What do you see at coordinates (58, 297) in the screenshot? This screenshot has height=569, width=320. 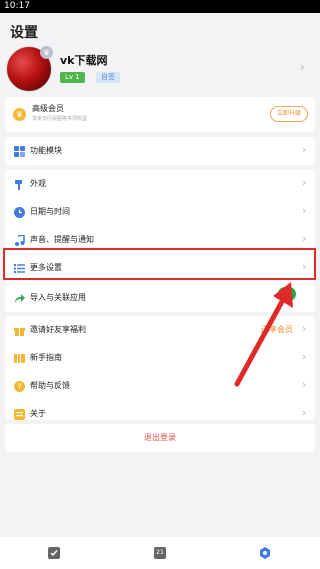 I see `menu-label: 导入与关联应用` at bounding box center [58, 297].